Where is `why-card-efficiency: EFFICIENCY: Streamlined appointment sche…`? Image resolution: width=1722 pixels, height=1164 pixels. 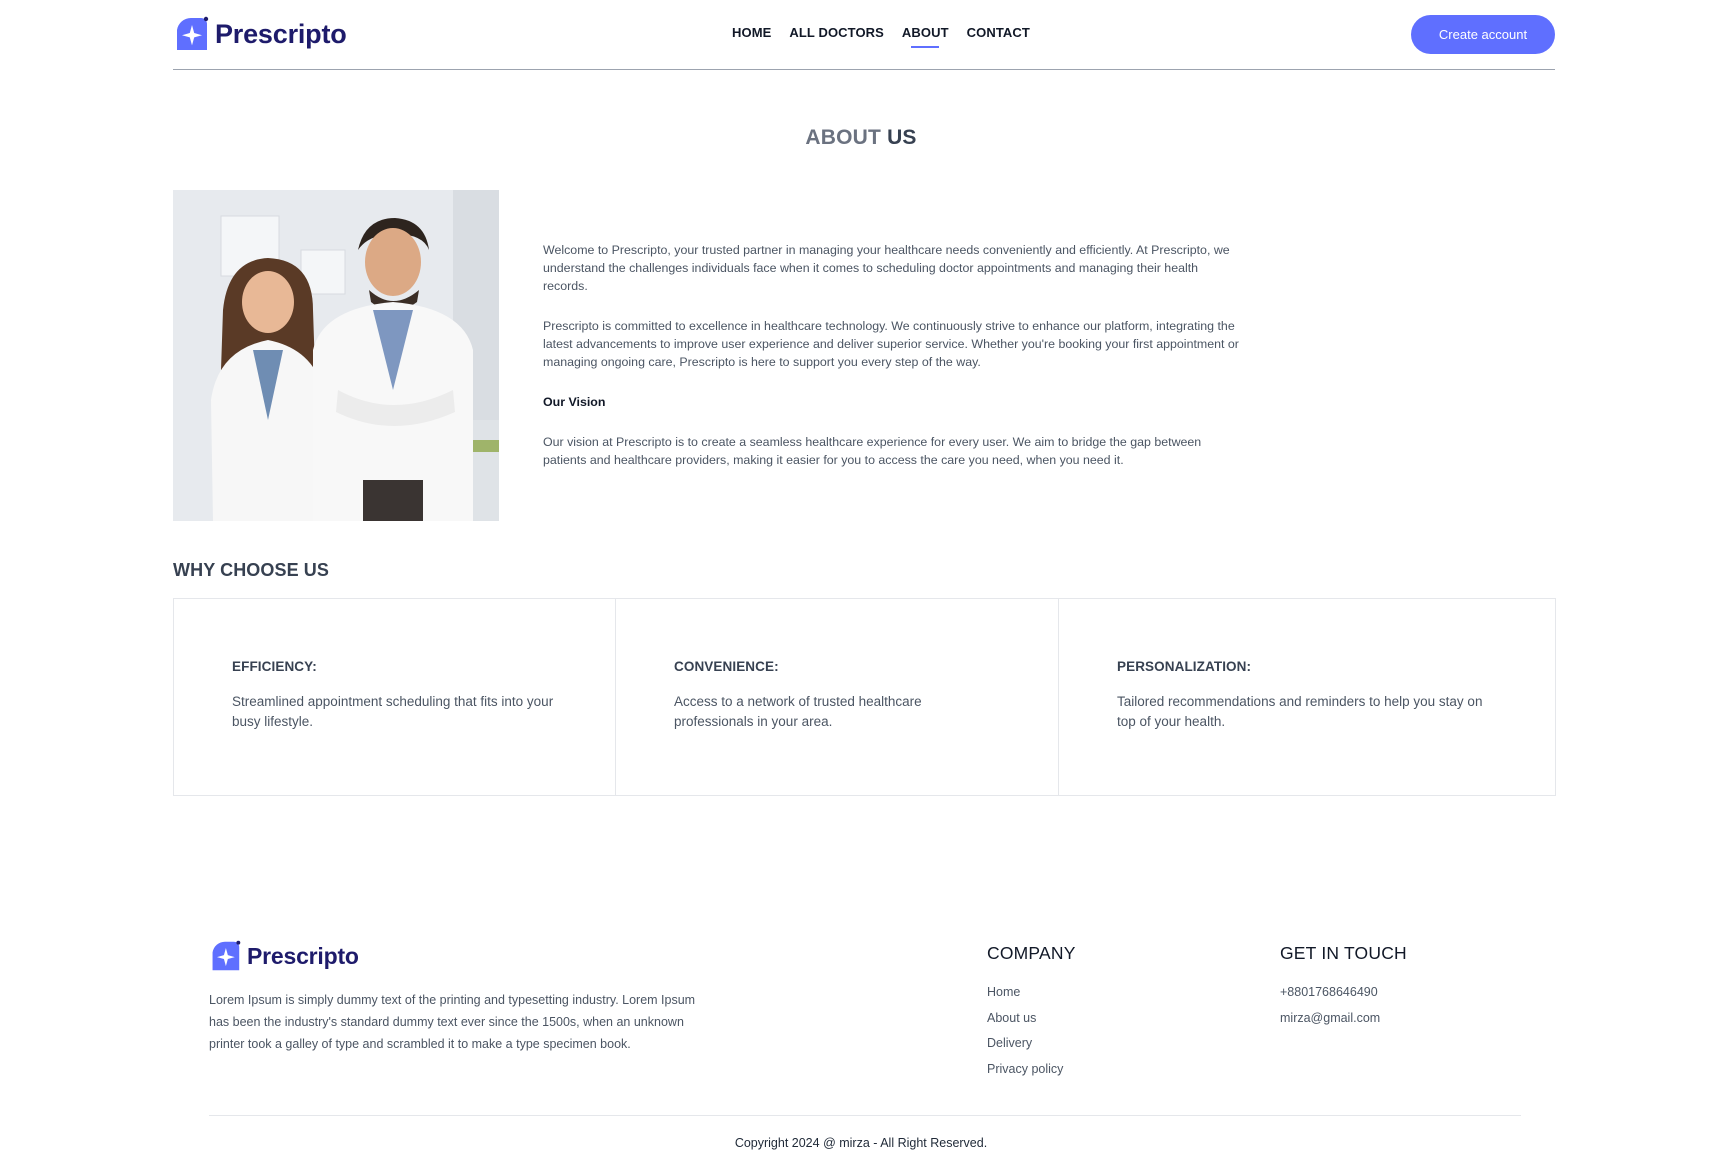 why-card-efficiency: EFFICIENCY: Streamlined appointment sche… is located at coordinates (395, 697).